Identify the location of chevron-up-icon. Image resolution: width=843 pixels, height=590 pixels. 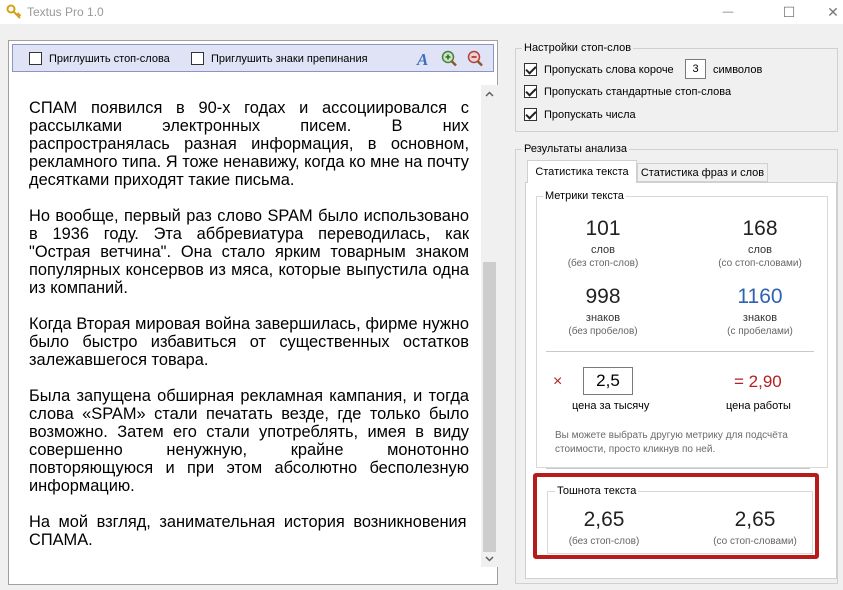
(489, 93).